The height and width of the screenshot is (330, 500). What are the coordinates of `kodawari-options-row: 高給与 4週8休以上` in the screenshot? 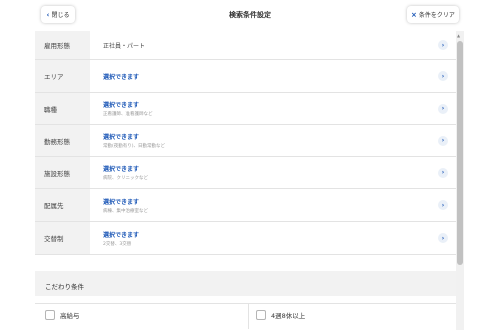 It's located at (245, 316).